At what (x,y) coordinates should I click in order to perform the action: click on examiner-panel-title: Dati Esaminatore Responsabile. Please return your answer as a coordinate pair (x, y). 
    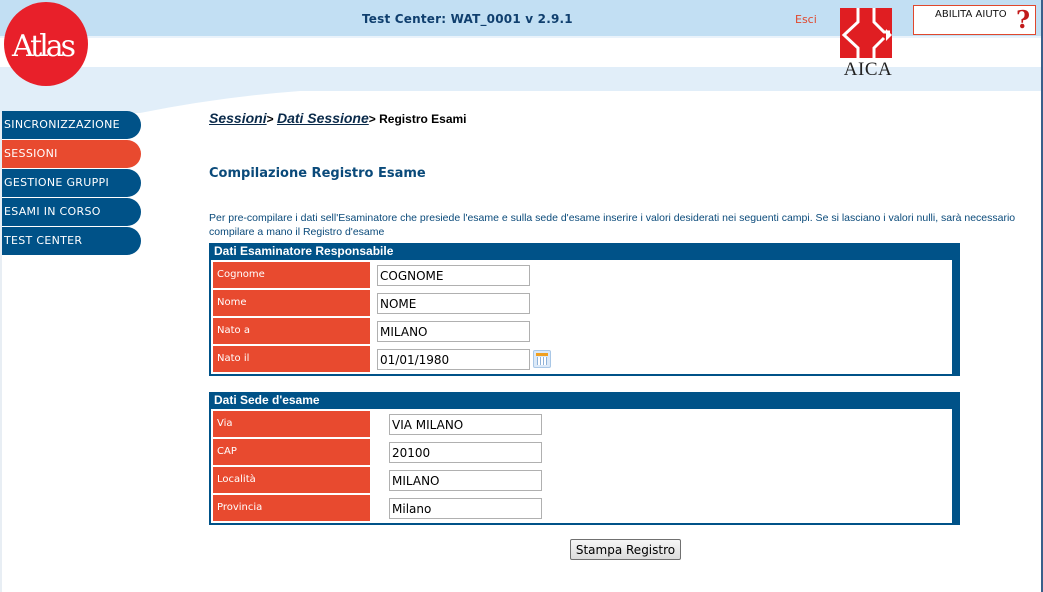
    Looking at the image, I should click on (304, 251).